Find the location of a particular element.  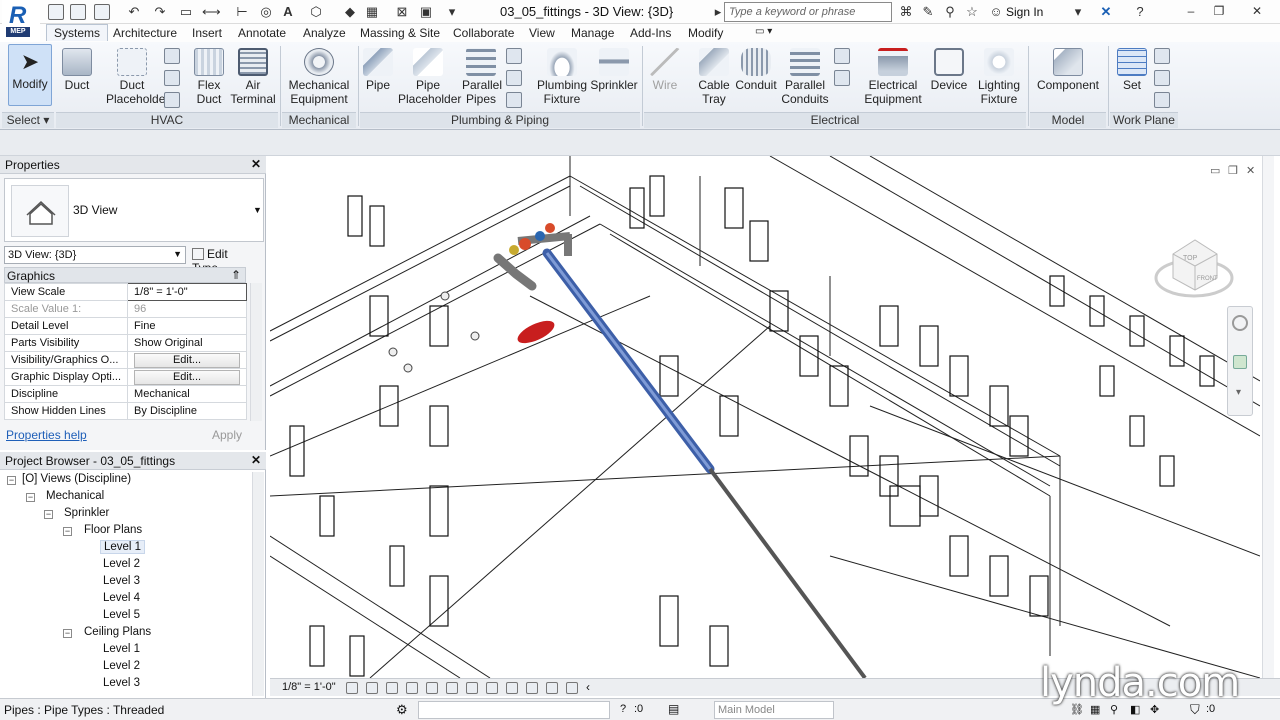

open-icon is located at coordinates (56, 12).